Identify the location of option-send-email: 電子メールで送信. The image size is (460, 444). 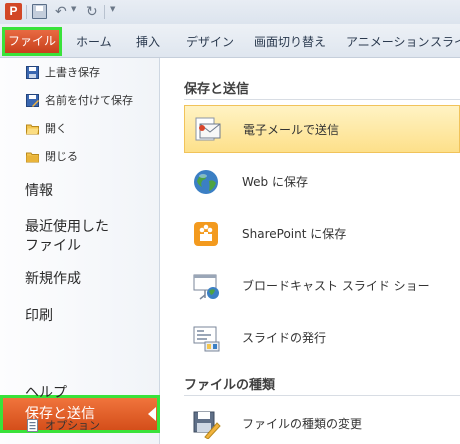
(322, 129).